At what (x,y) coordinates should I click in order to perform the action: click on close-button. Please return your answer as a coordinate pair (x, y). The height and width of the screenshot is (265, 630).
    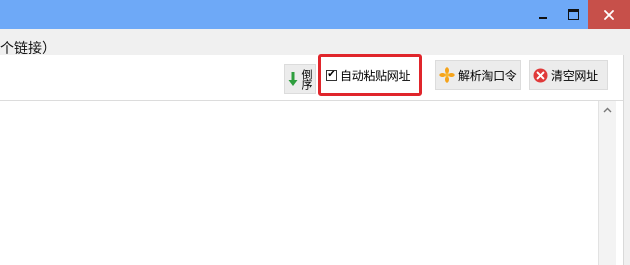
    Looking at the image, I should click on (609, 14).